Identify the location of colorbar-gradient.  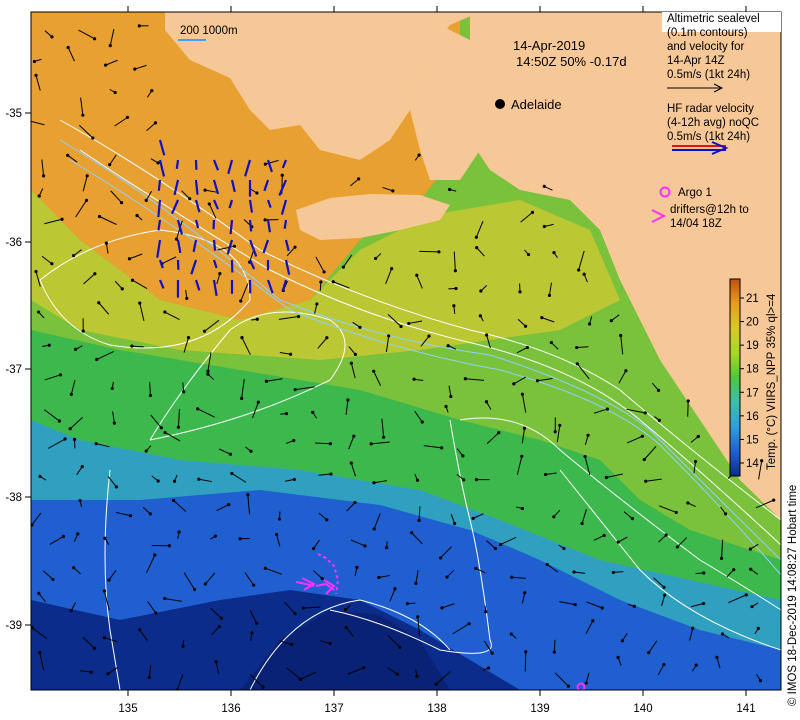
(735, 377).